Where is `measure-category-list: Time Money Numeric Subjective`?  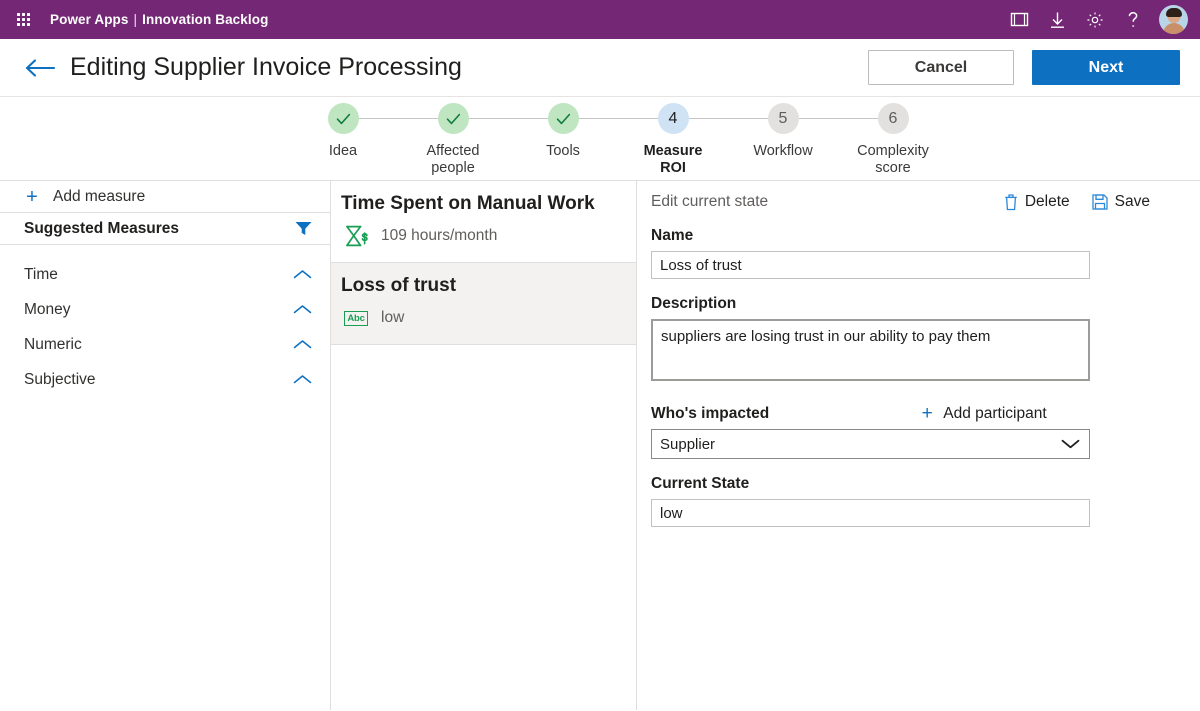 measure-category-list: Time Money Numeric Subjective is located at coordinates (165, 321).